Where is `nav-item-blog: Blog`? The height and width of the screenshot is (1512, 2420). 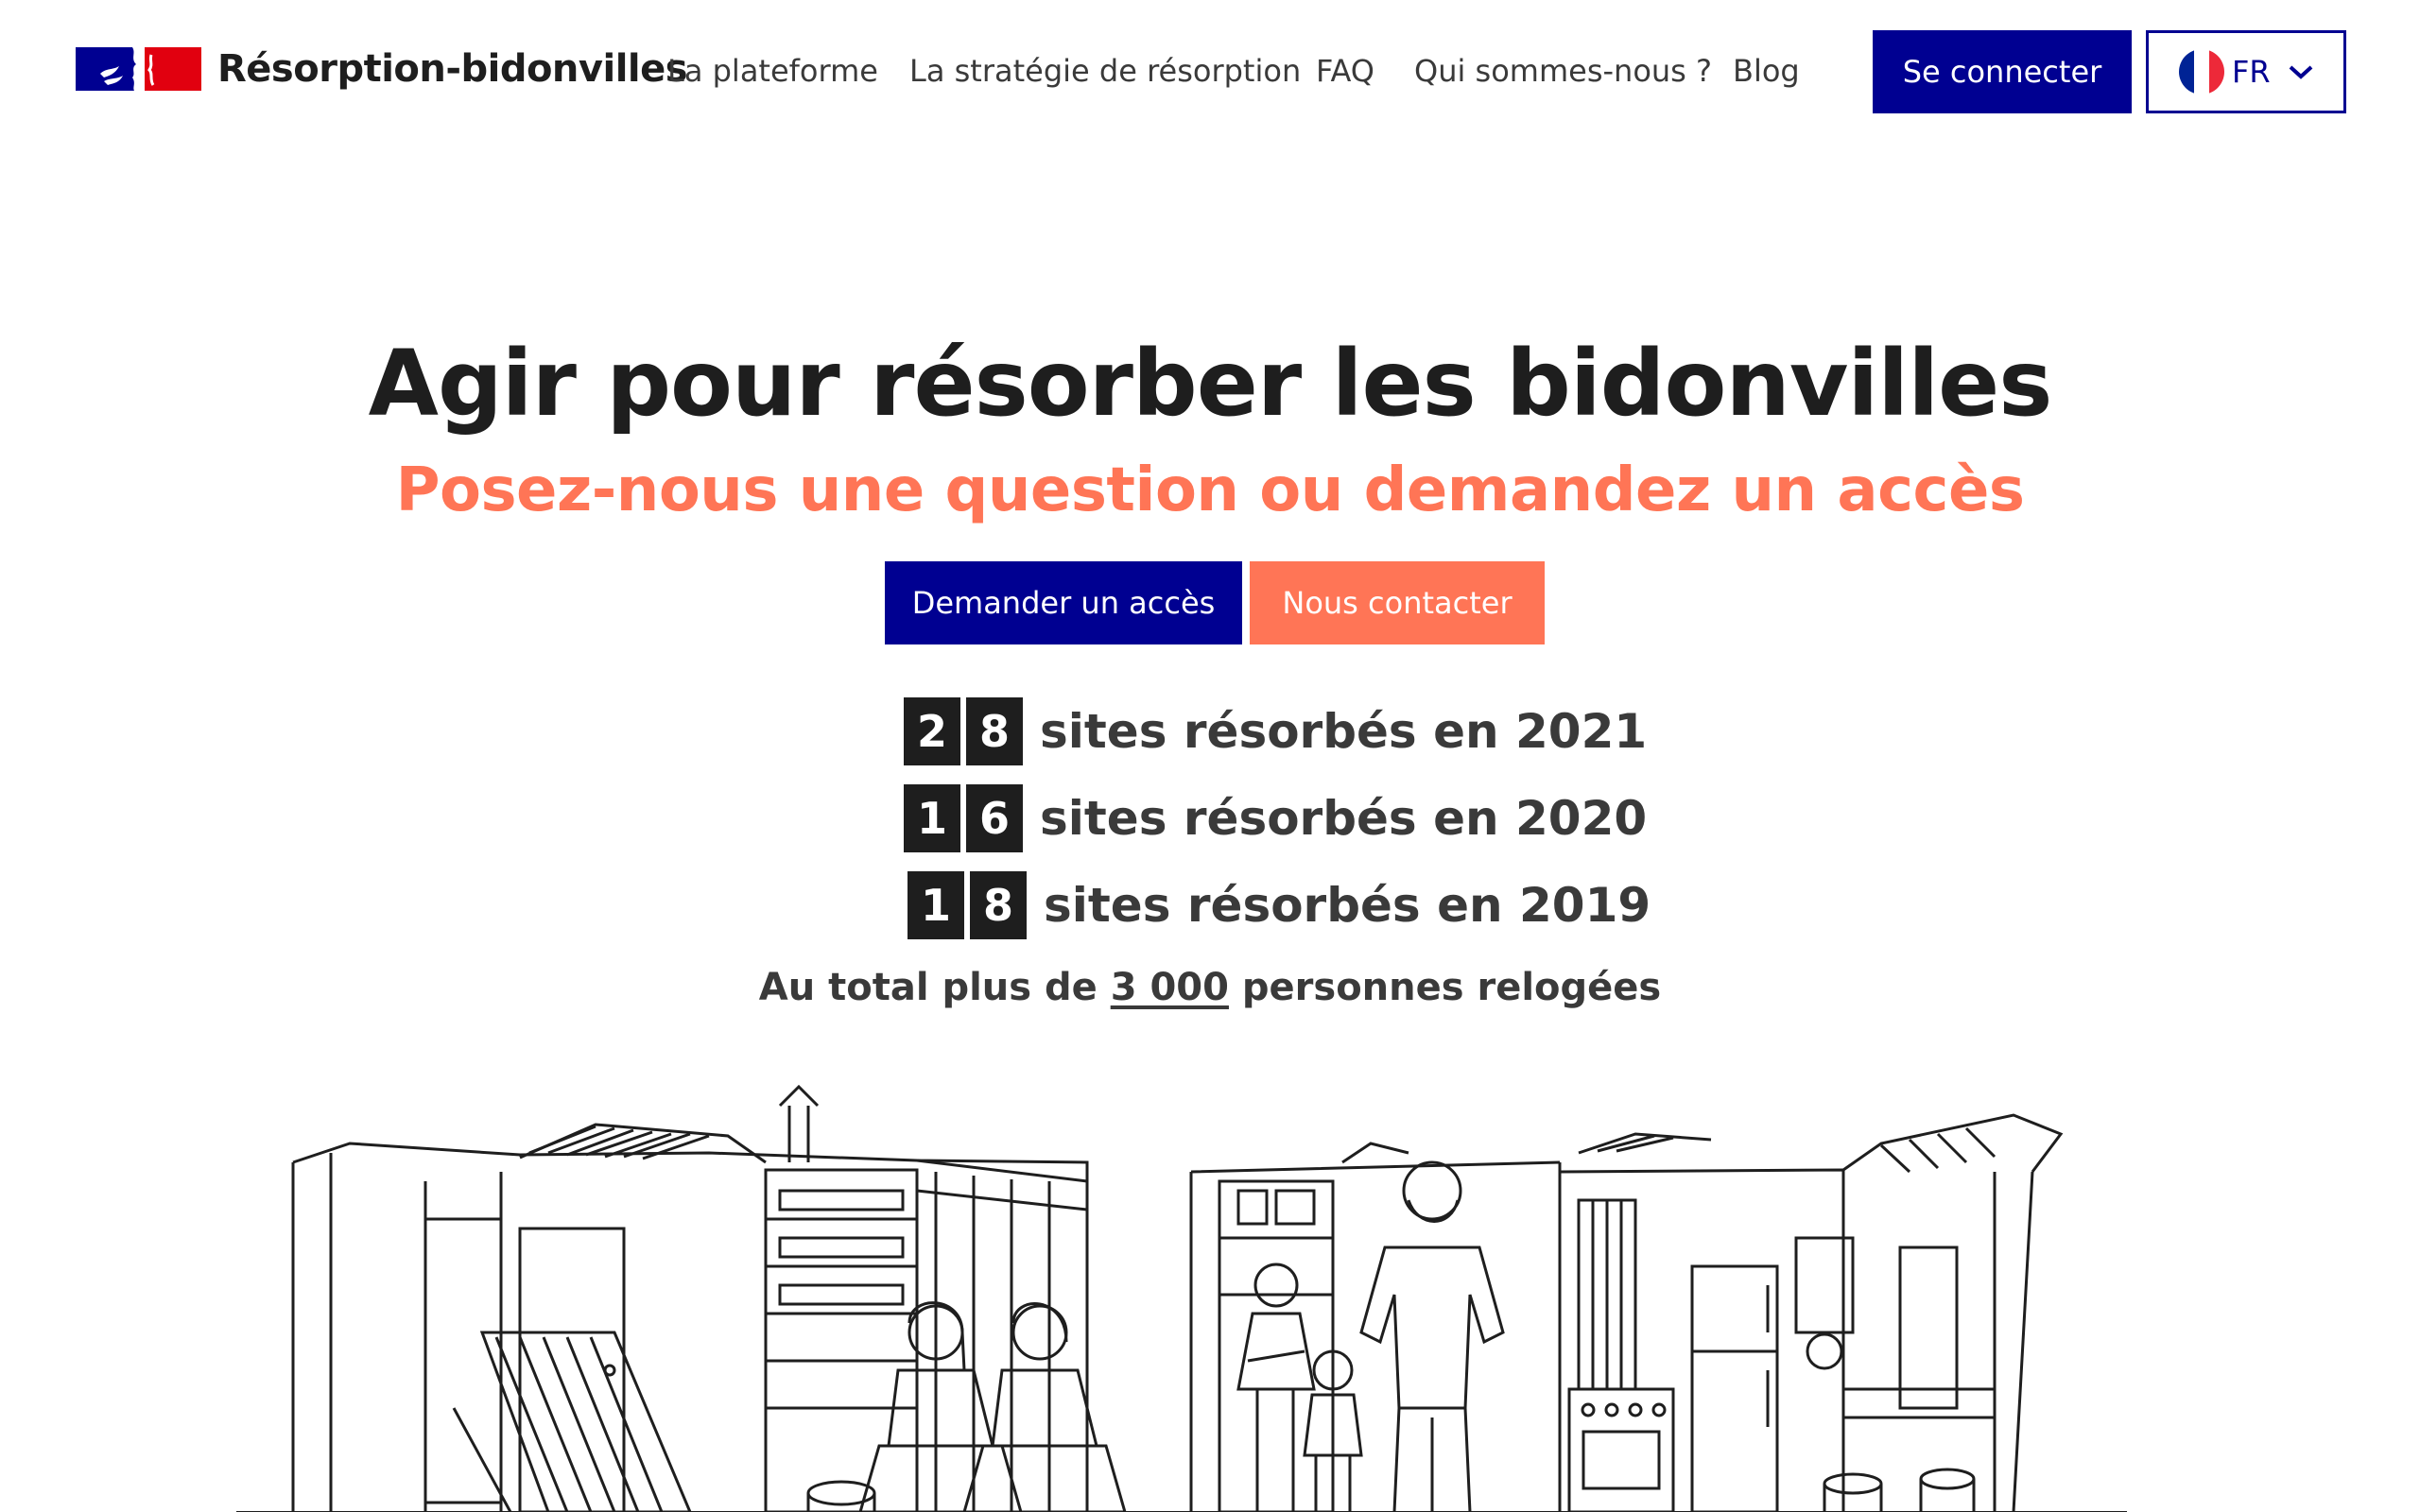
nav-item-blog: Blog is located at coordinates (1766, 71).